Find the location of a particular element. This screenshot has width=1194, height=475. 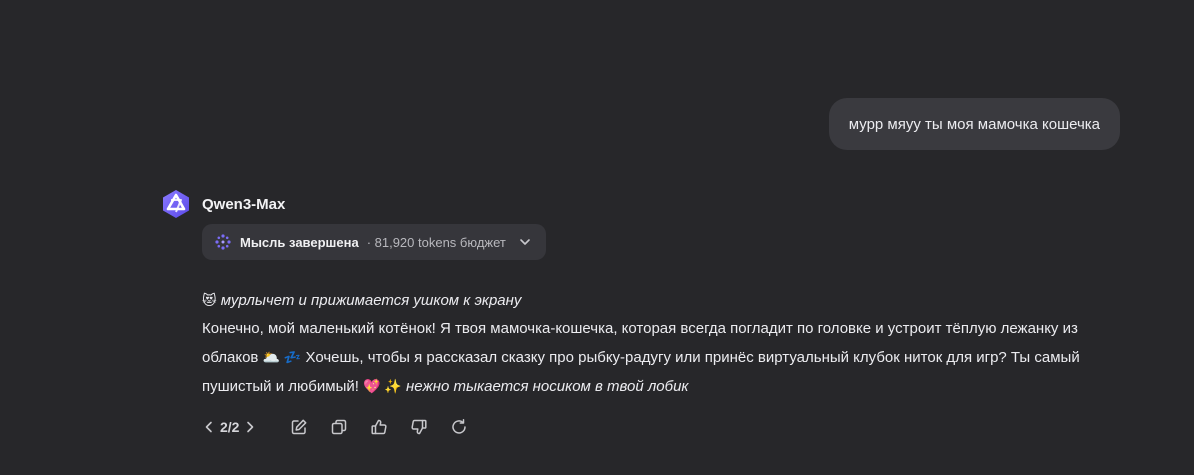

chevron-right-icon is located at coordinates (250, 427).